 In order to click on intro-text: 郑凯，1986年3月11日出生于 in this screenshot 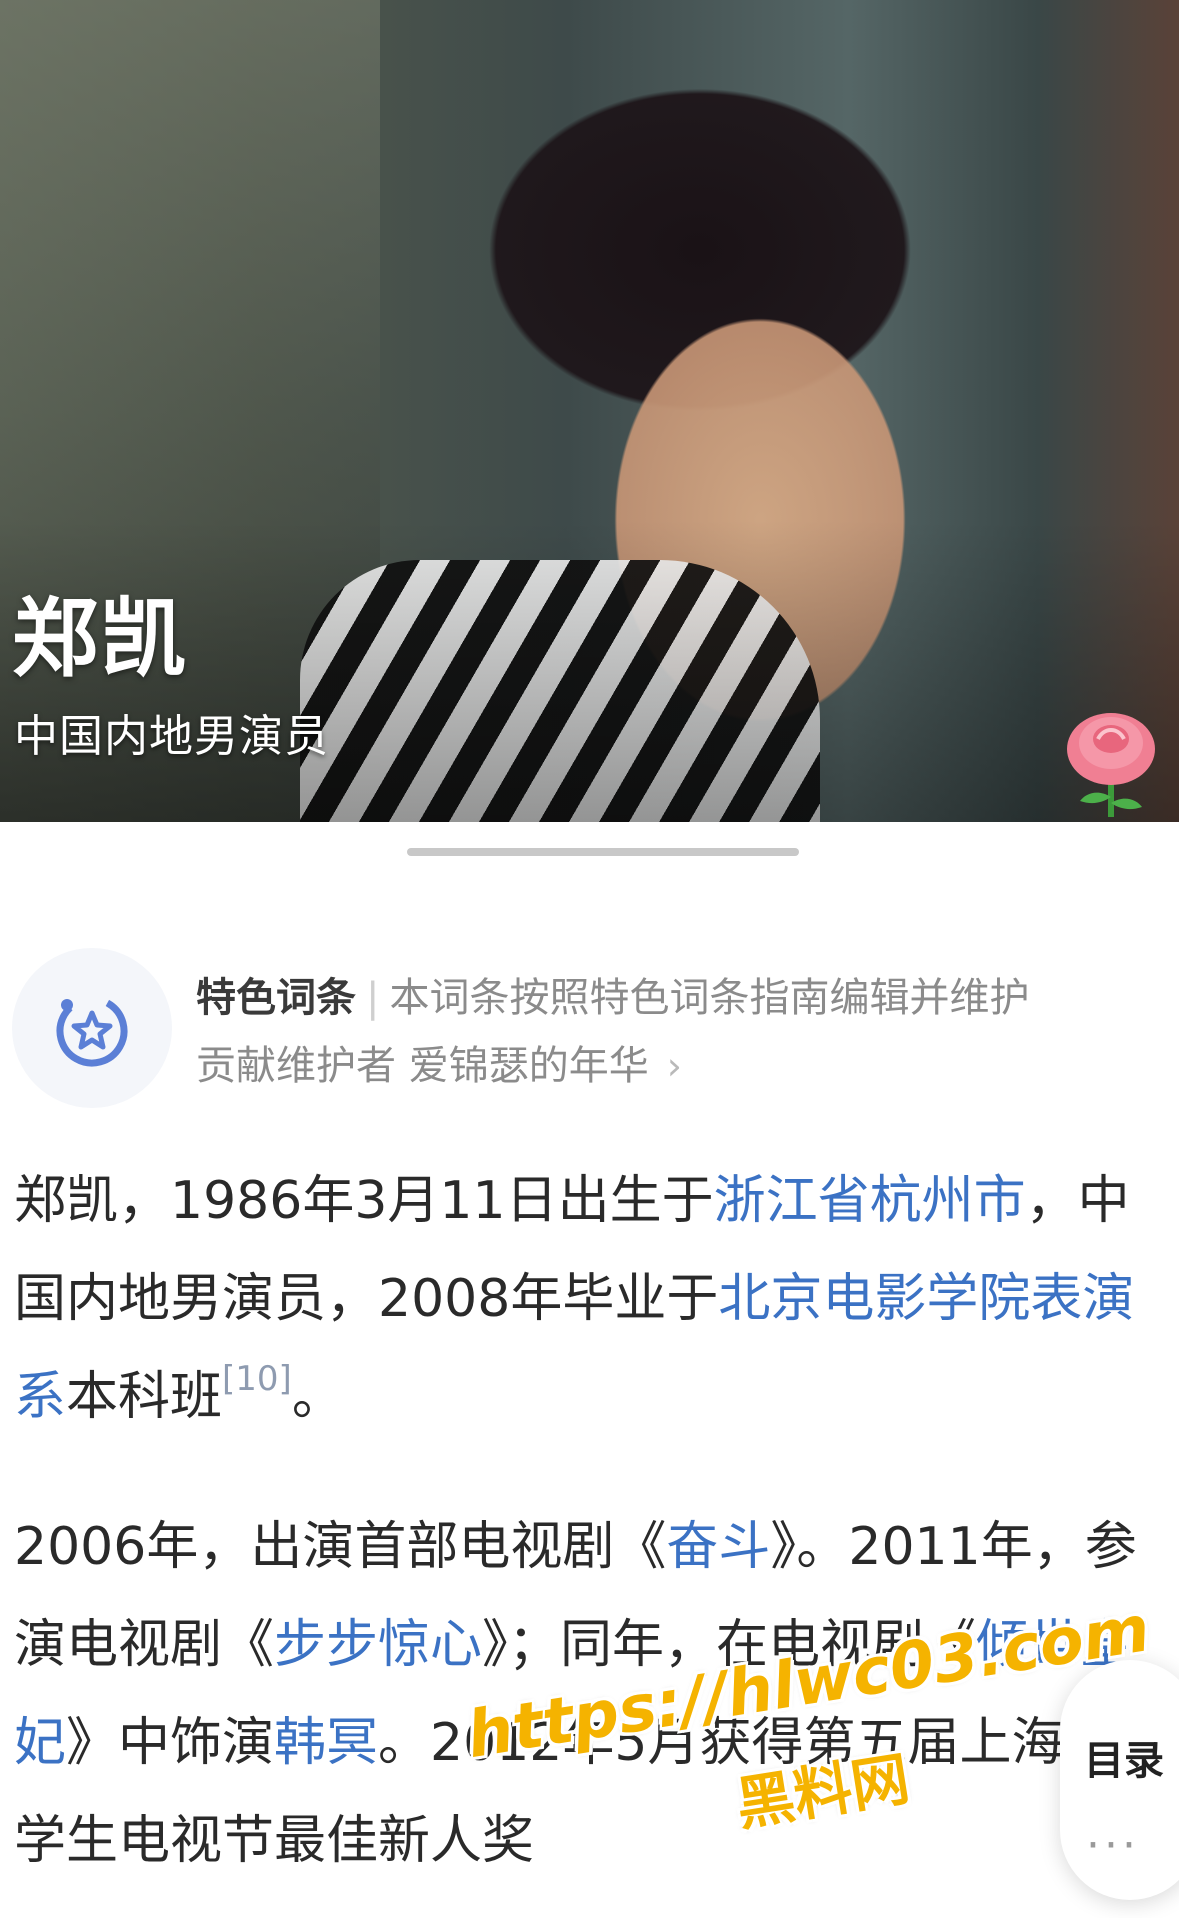, I will do `click(364, 1201)`.